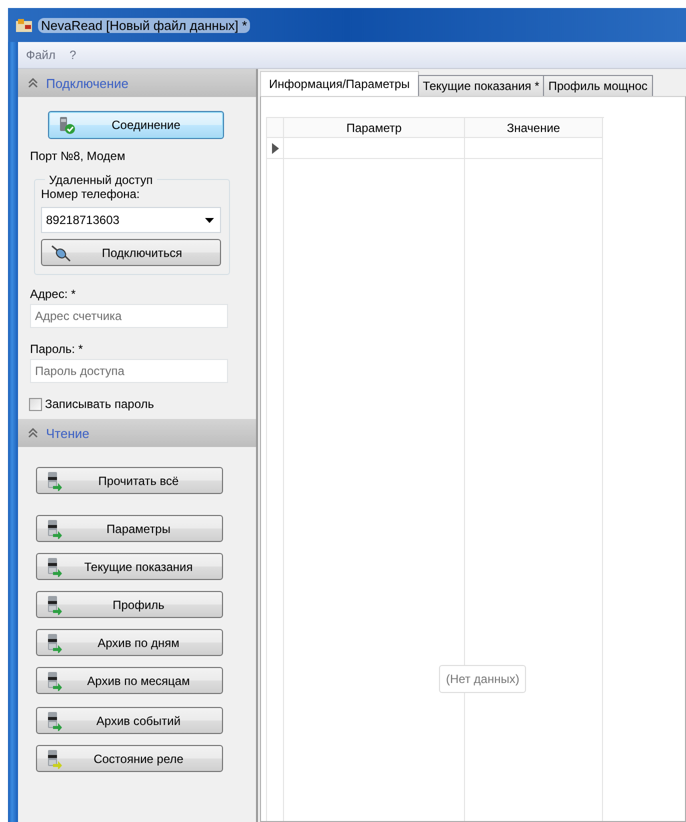 This screenshot has height=822, width=686. Describe the element at coordinates (131, 252) in the screenshot. I see `dial-button: Подключиться` at that location.